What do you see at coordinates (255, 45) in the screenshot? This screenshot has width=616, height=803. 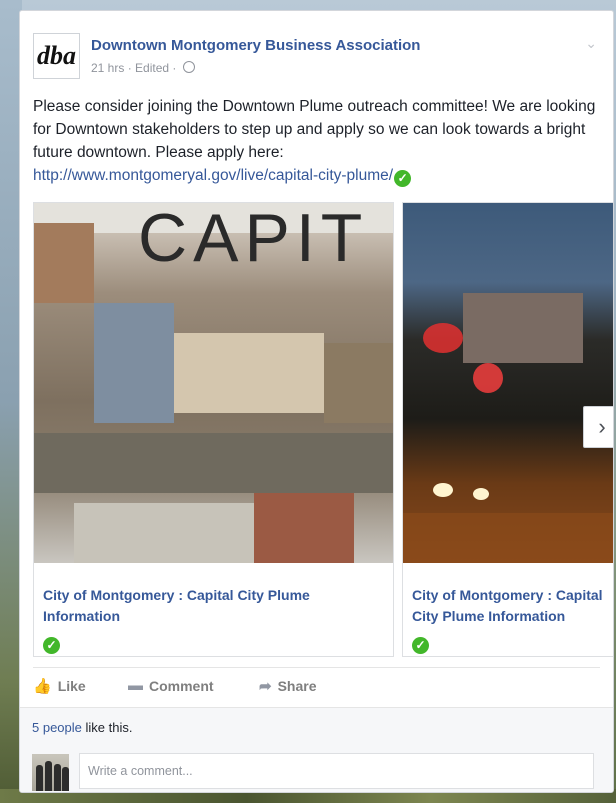 I see `page-name-link: Downtown Montgomery Business Association` at bounding box center [255, 45].